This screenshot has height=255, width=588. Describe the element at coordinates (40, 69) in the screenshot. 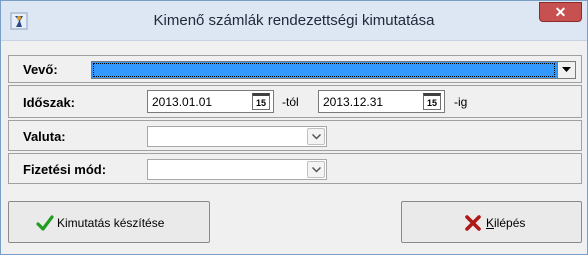

I see `buyer-label: Vevő:` at that location.